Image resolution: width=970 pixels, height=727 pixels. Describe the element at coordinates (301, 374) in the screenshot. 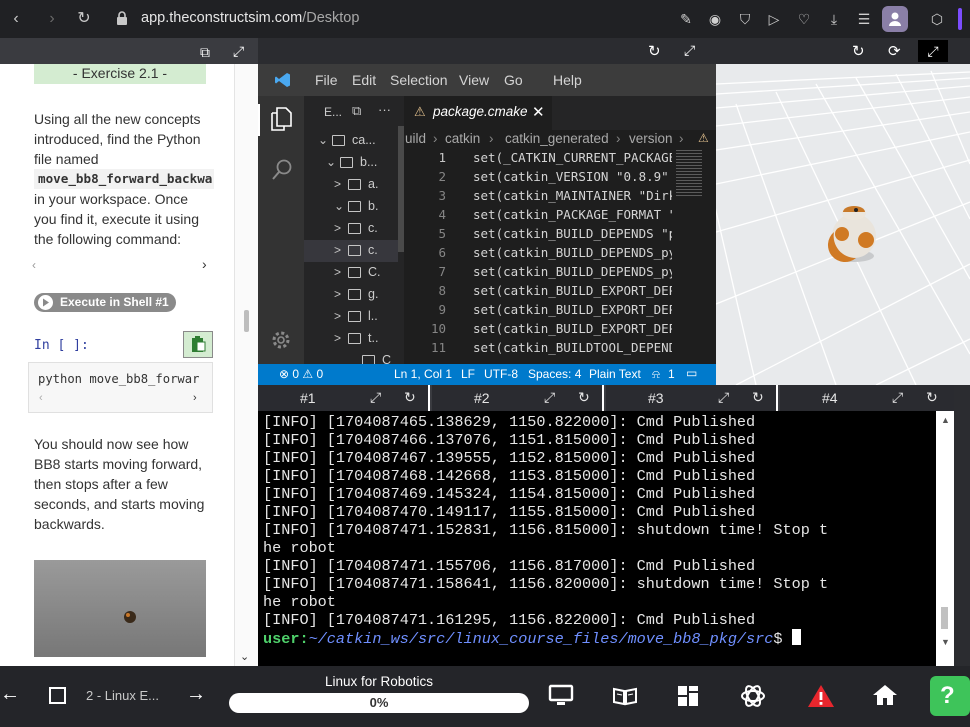

I see `problems-indicator: ⊗ 0 ⚠ 0` at that location.